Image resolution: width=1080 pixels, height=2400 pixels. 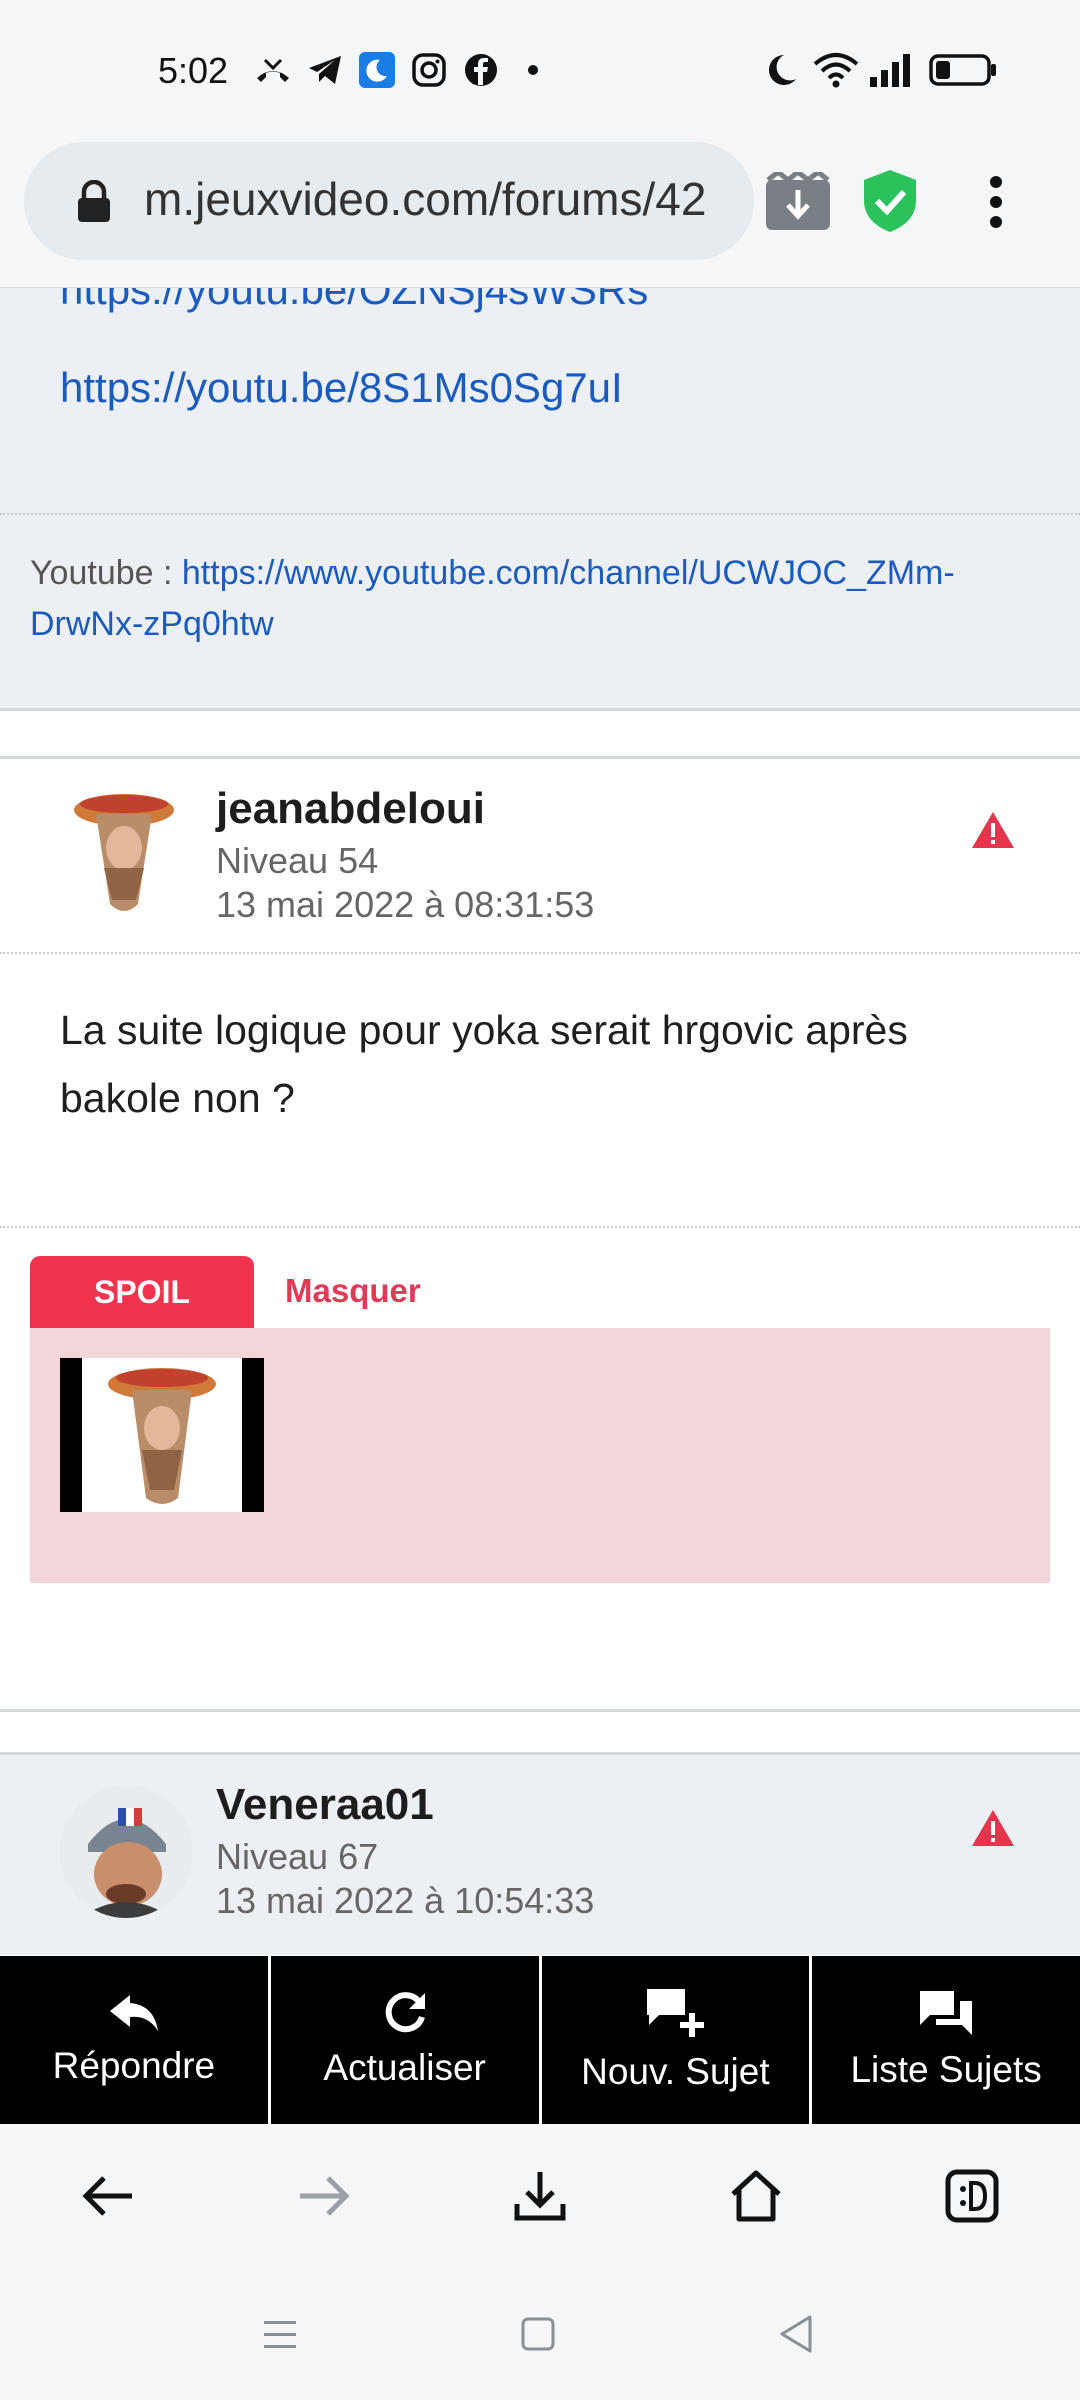 I want to click on spoiler-label: SPOIL, so click(x=142, y=1292).